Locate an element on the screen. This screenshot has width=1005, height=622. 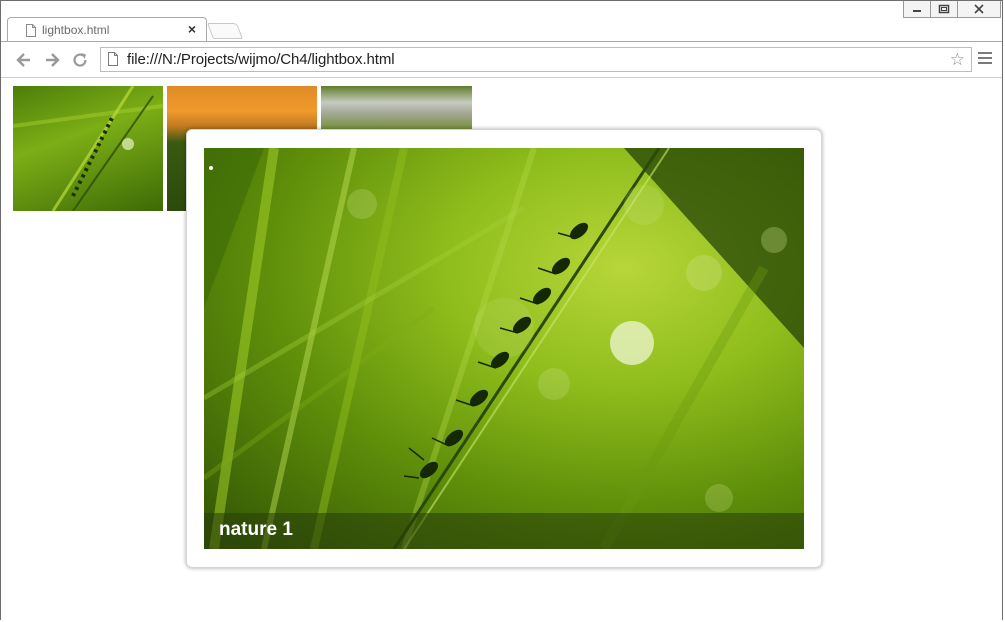
thumbnail-1-graphic is located at coordinates (88, 148).